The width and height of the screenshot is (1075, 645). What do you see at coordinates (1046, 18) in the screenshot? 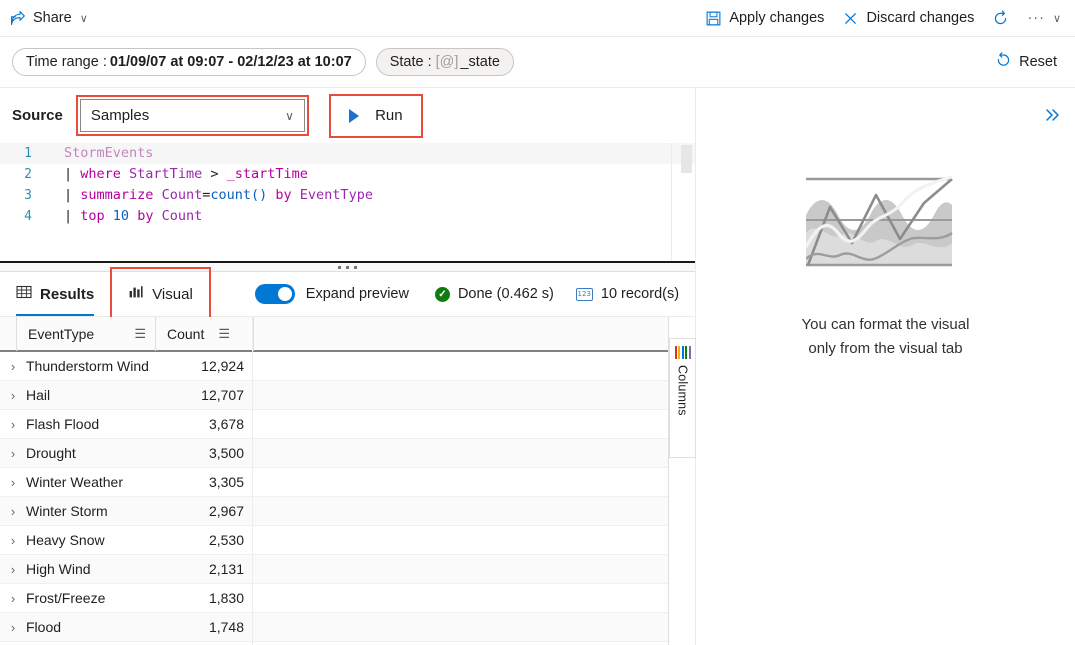
I see `overflow-menu-button: ··· ∨` at bounding box center [1046, 18].